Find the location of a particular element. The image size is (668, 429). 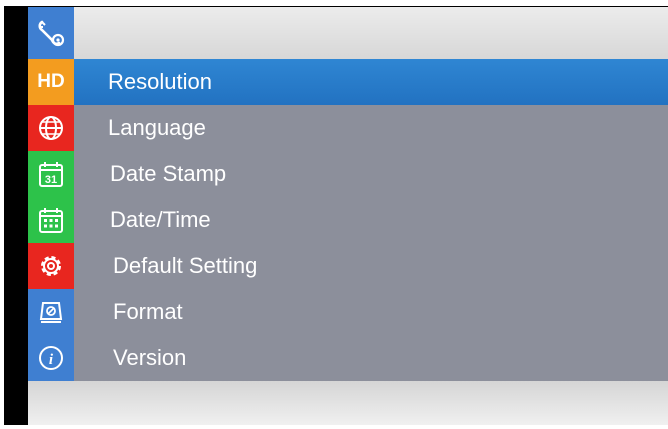

menu-item-label: Date/Time is located at coordinates (160, 219).